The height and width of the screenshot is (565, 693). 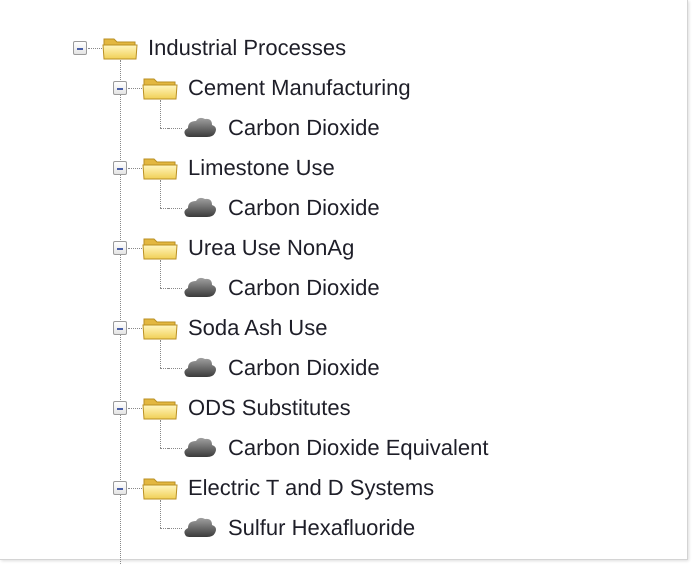 What do you see at coordinates (311, 488) in the screenshot?
I see `tree-item-label: Electric T and D Systems` at bounding box center [311, 488].